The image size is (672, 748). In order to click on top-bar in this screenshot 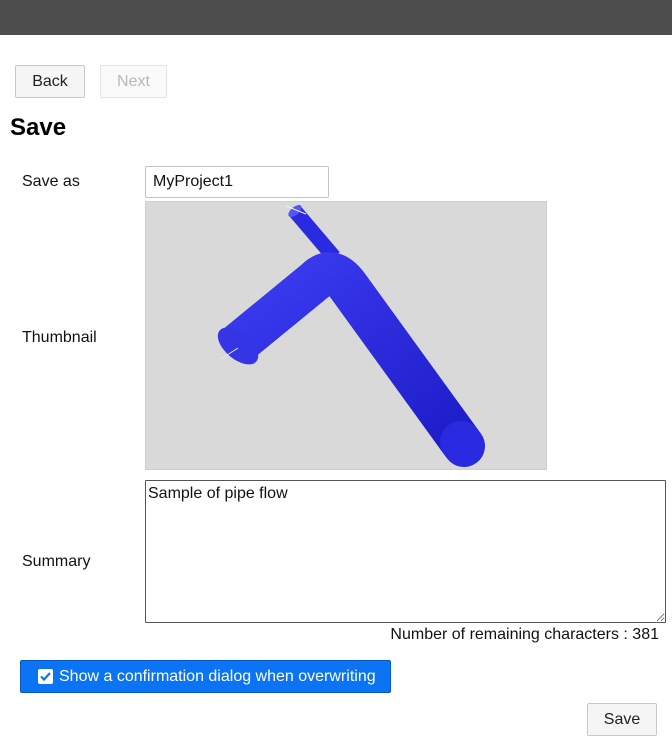, I will do `click(336, 17)`.